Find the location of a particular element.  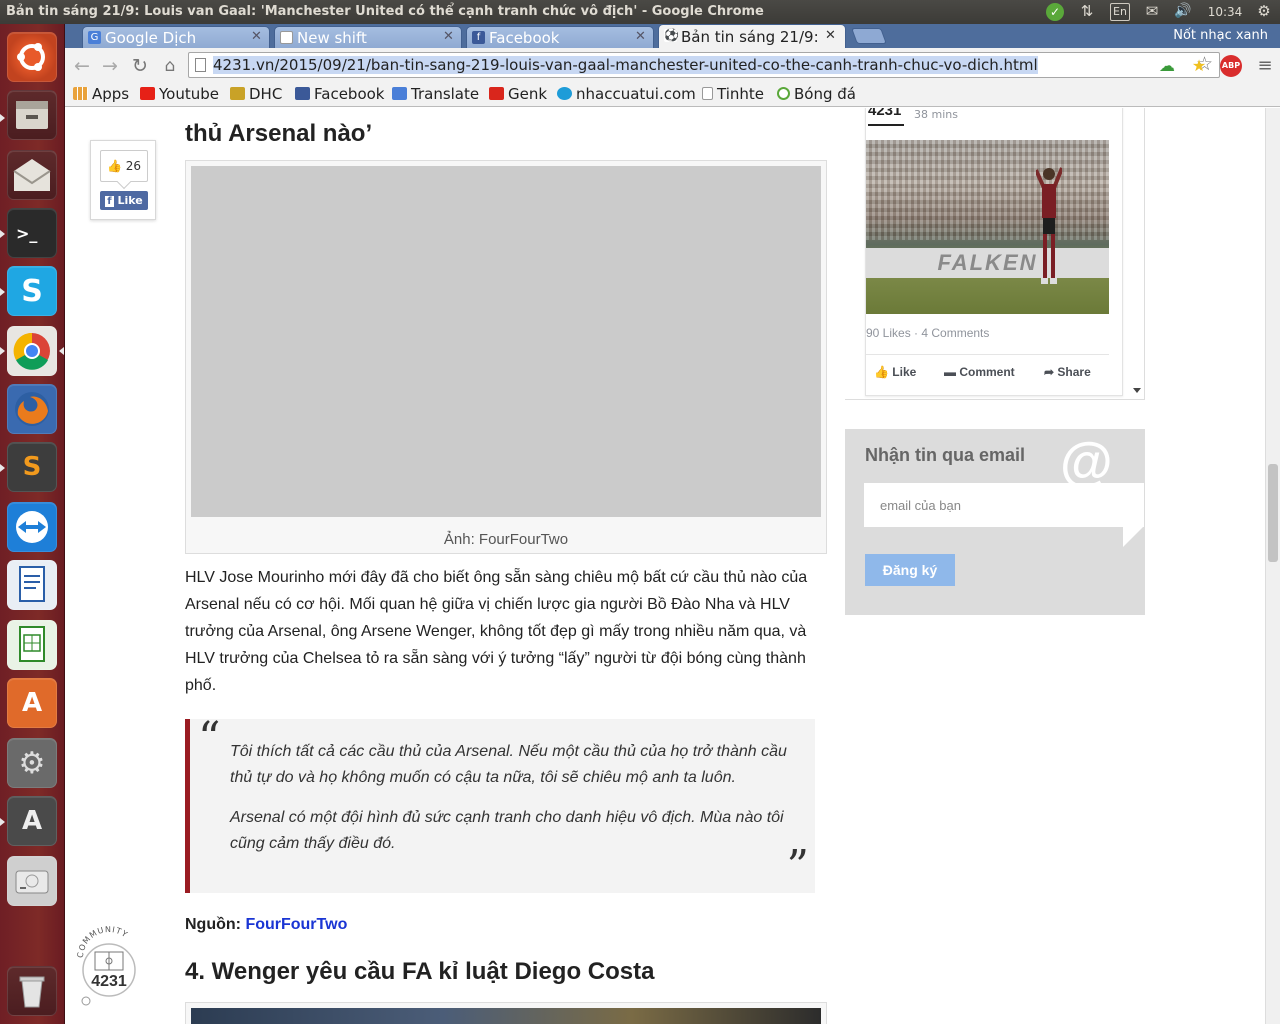

scrollbar-thumb is located at coordinates (1273, 513).